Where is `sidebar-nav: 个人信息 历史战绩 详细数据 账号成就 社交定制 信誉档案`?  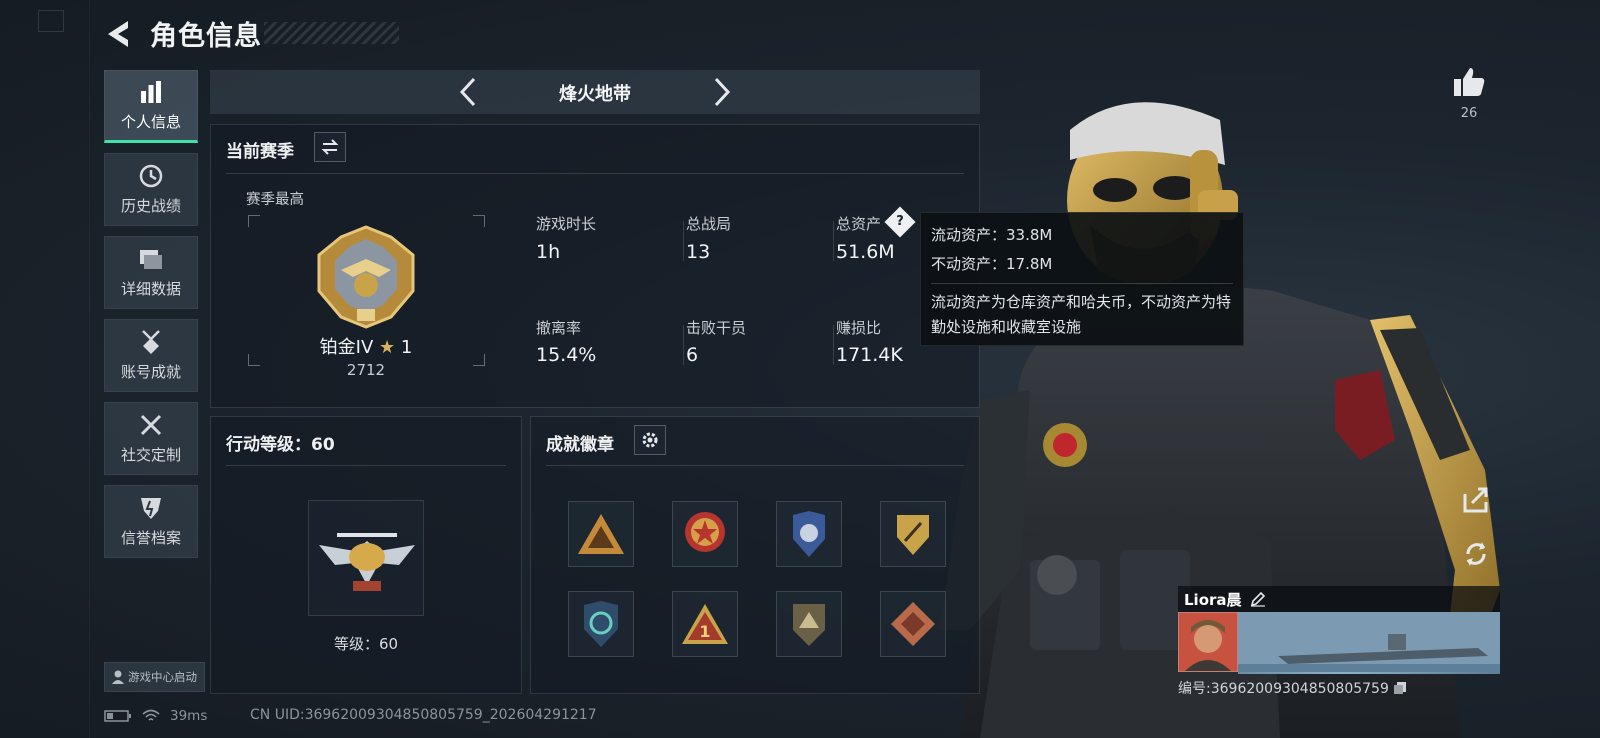
sidebar-nav: 个人信息 历史战绩 详细数据 账号成就 社交定制 信誉档案 is located at coordinates (151, 319).